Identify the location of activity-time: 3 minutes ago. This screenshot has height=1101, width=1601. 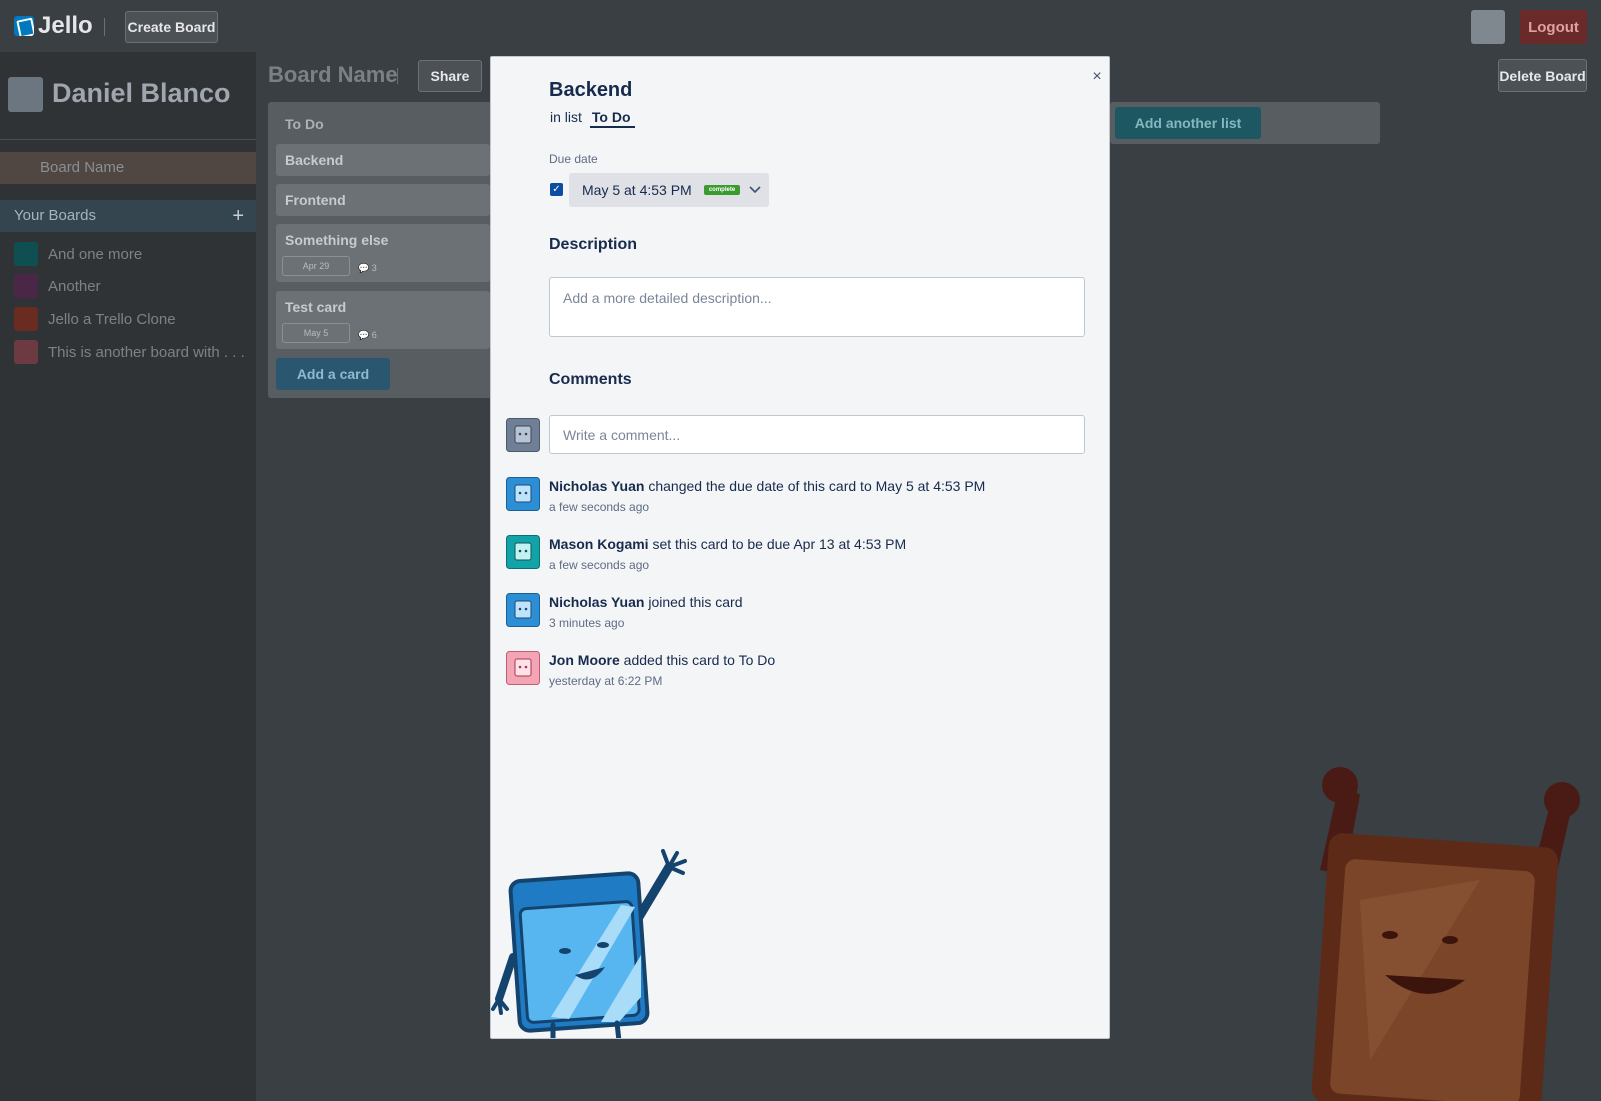
(587, 623).